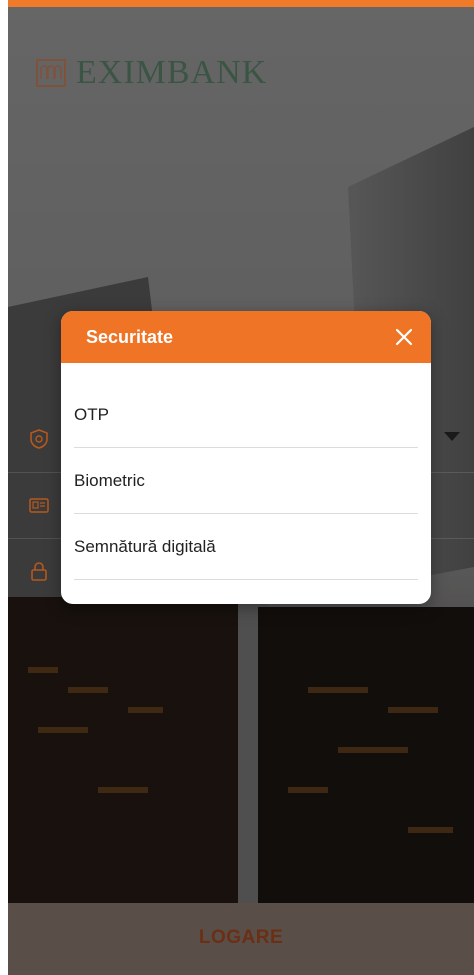 Image resolution: width=474 pixels, height=975 pixels. I want to click on close-icon, so click(404, 337).